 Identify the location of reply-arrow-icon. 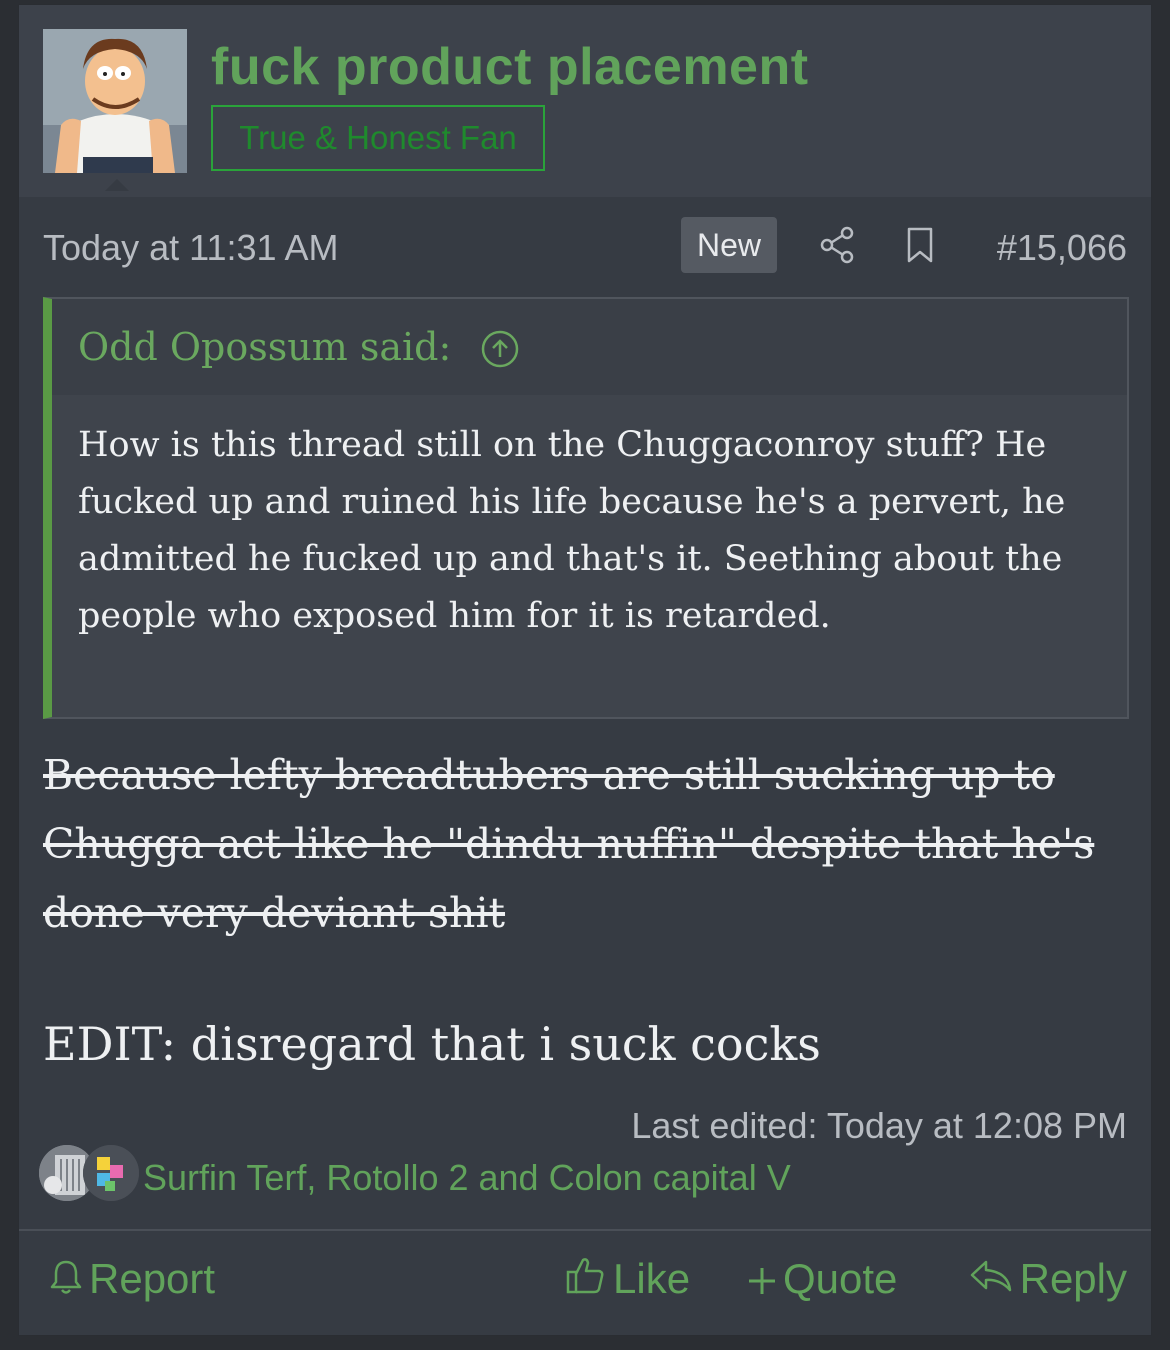
(991, 1282).